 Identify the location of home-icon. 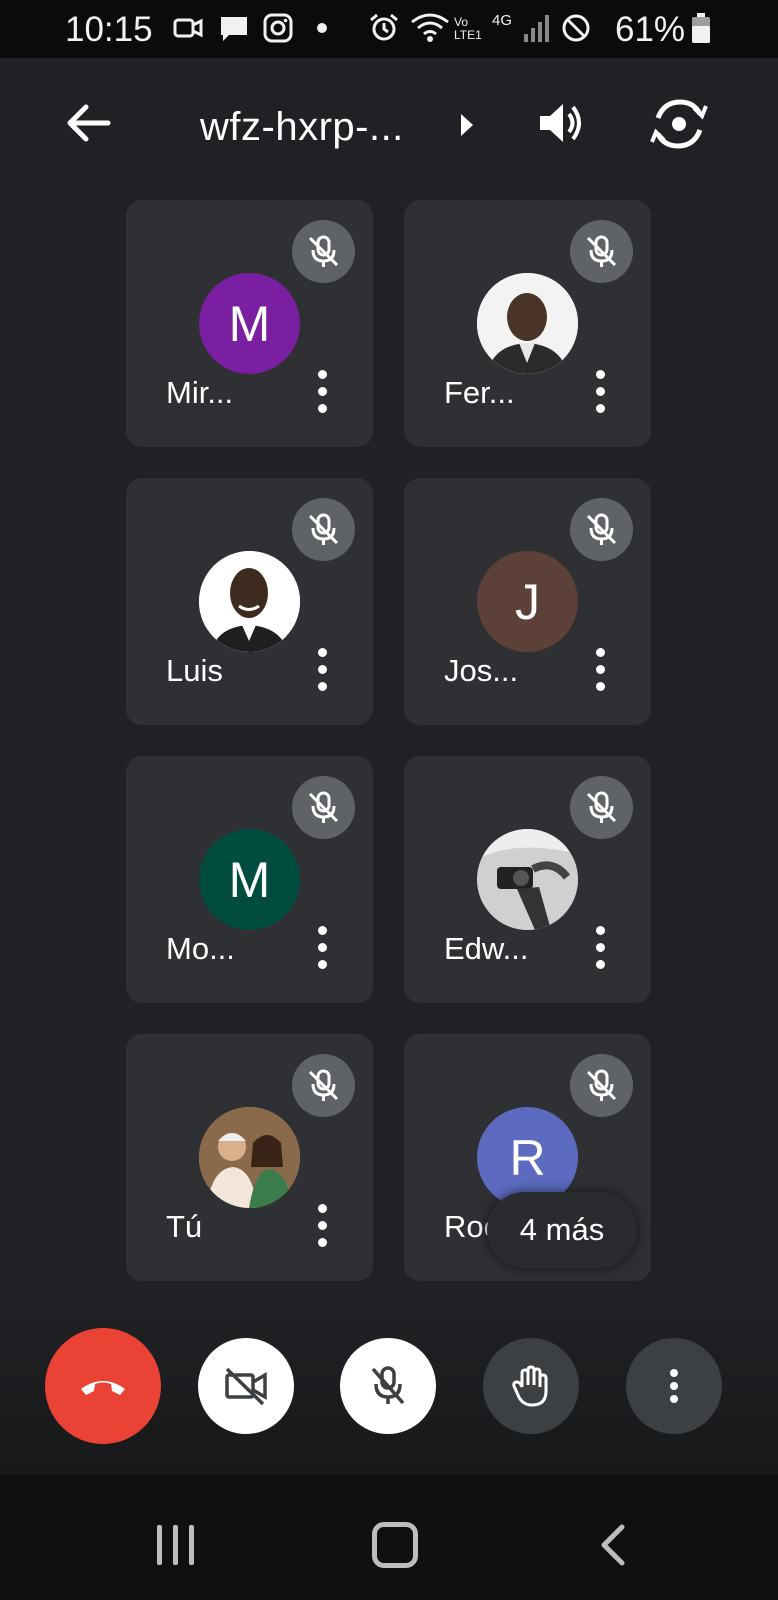
(395, 1545).